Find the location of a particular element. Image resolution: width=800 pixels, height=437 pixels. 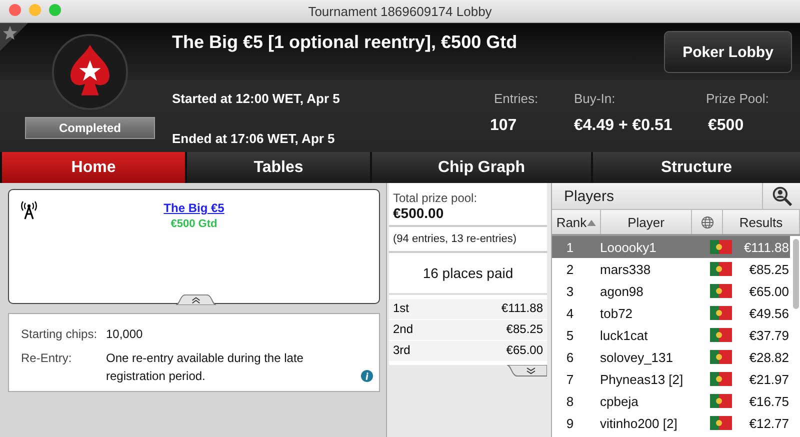

player-name: Looooky1 is located at coordinates (628, 247).